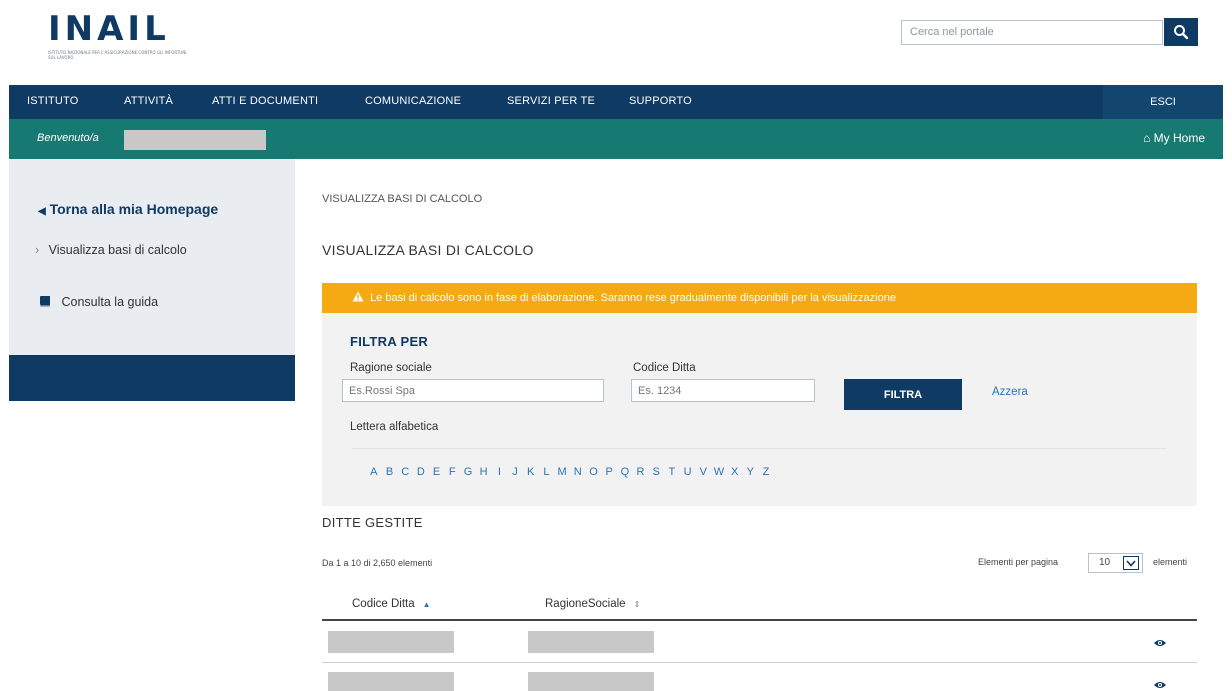 Image resolution: width=1232 pixels, height=691 pixels. What do you see at coordinates (374, 472) in the screenshot?
I see `letter-a: A` at bounding box center [374, 472].